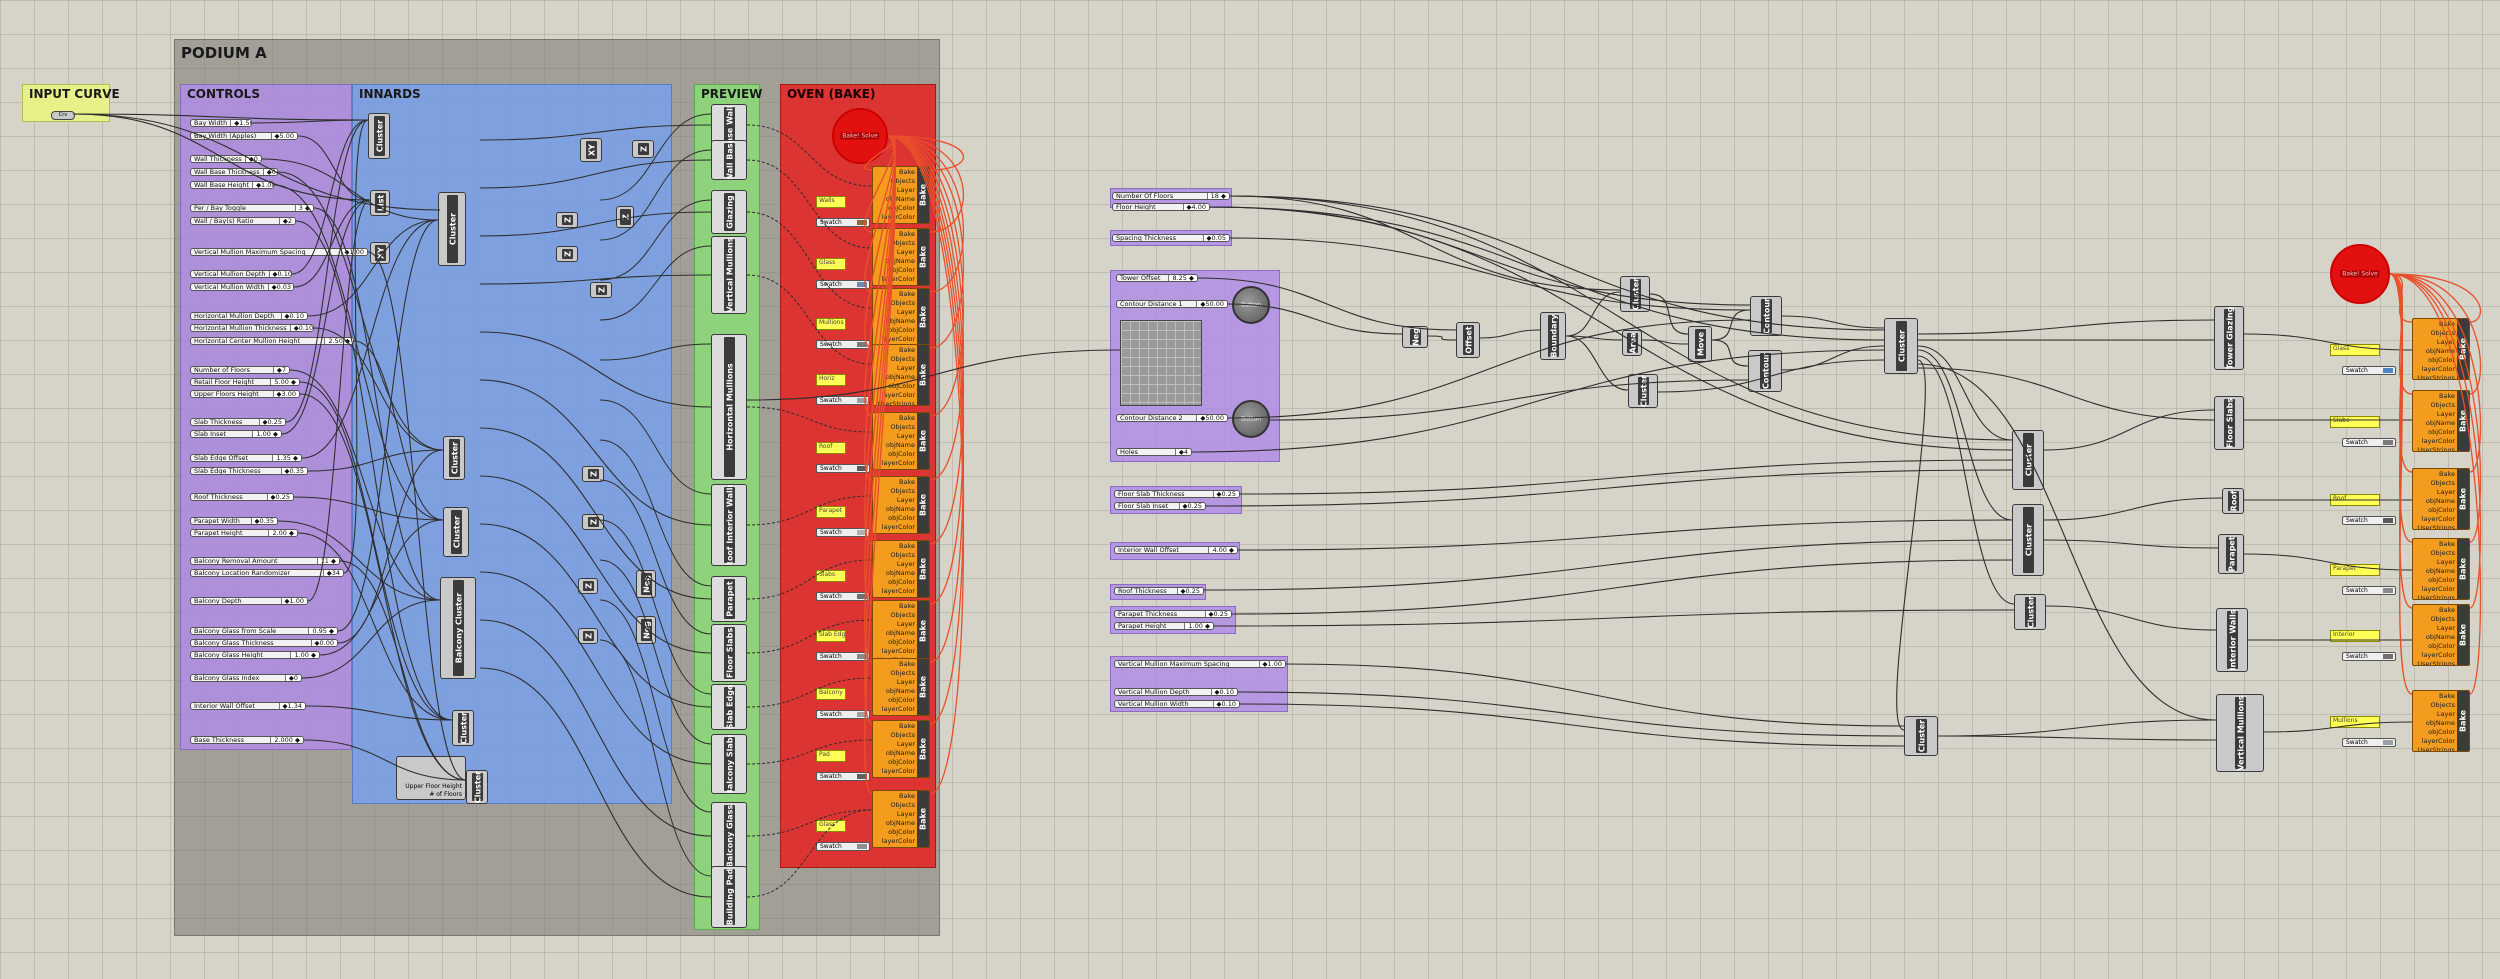 The width and height of the screenshot is (2500, 979). I want to click on controls-slider-31: Base Thickness 2.000 ◆, so click(247, 740).